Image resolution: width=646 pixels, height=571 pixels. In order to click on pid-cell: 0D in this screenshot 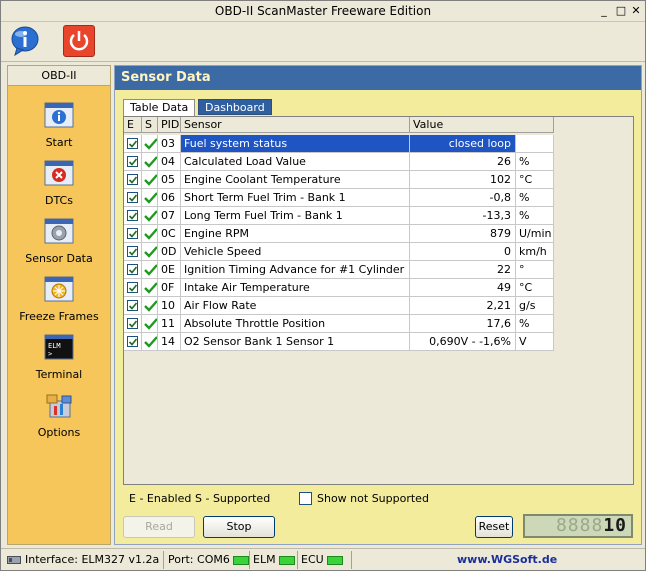, I will do `click(169, 252)`.